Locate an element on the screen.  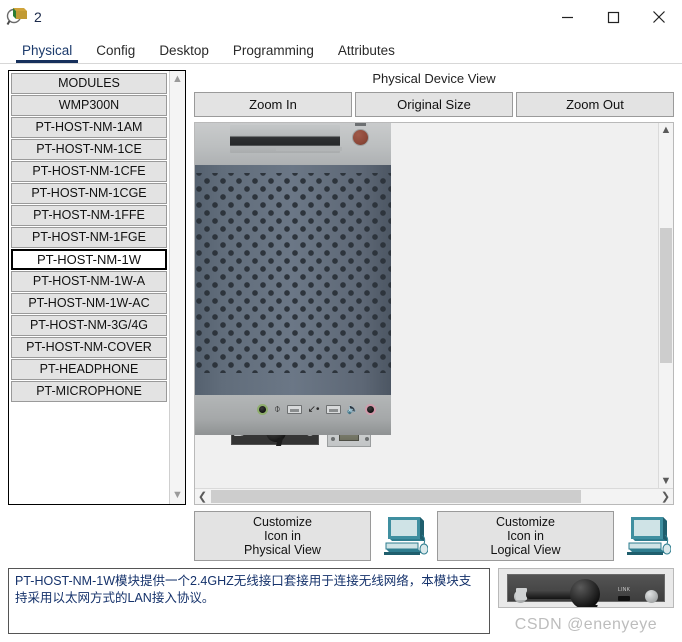
zoom-out-button: Zoom Out is located at coordinates (595, 104).